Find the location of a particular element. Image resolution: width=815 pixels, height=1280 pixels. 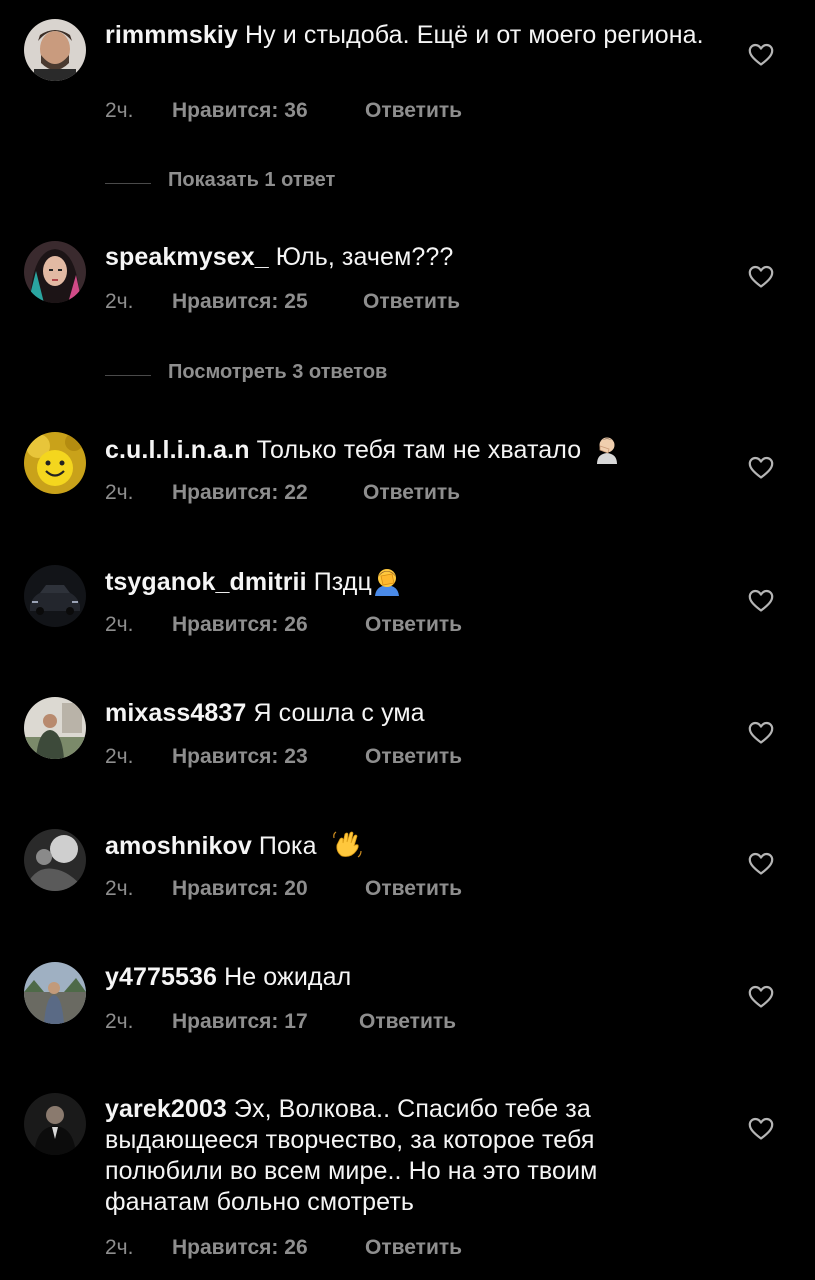

comment-text: Только тебя там не хватало is located at coordinates (419, 450).